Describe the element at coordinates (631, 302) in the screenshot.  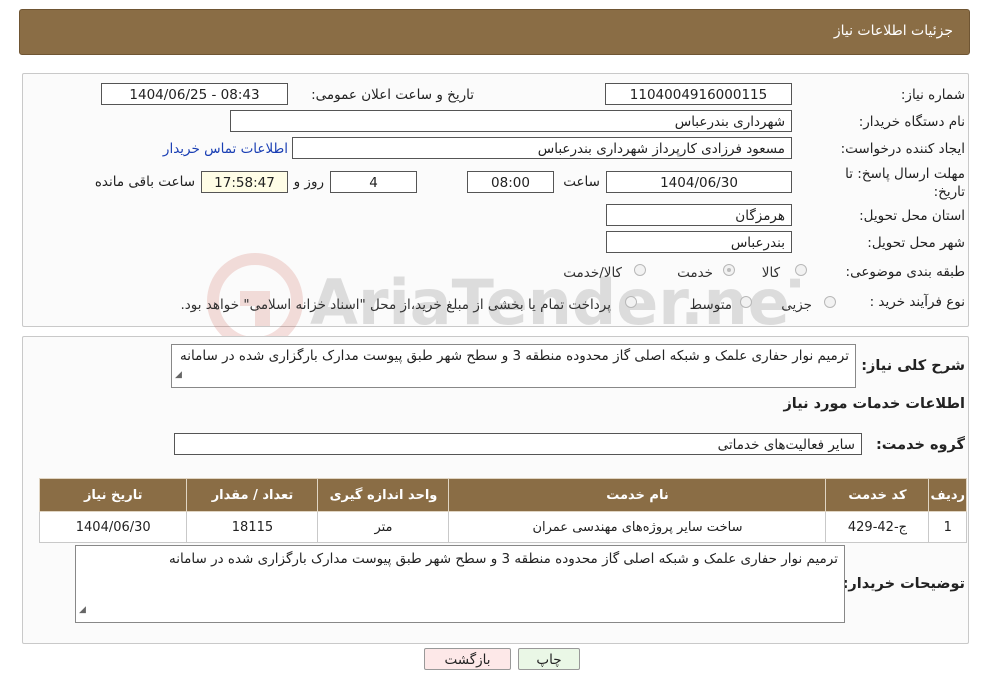
I see `process-radio-treasury` at that location.